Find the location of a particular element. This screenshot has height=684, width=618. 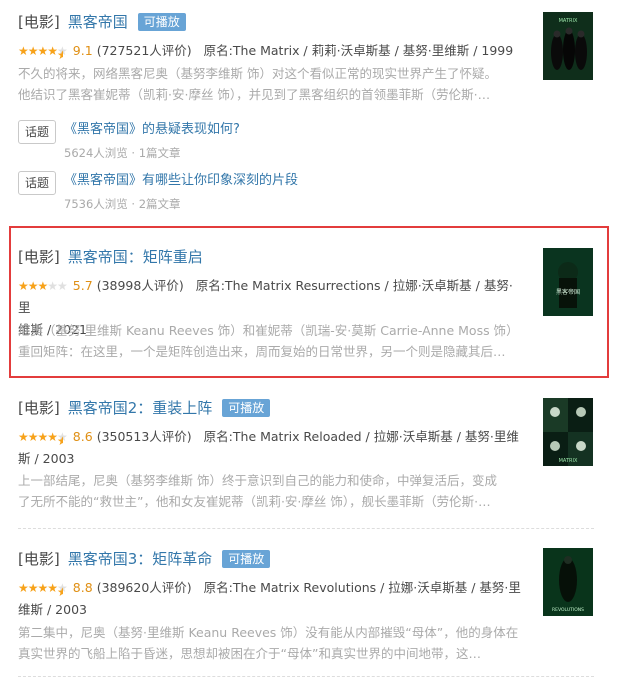

rating-score: 9.1 is located at coordinates (82, 50).